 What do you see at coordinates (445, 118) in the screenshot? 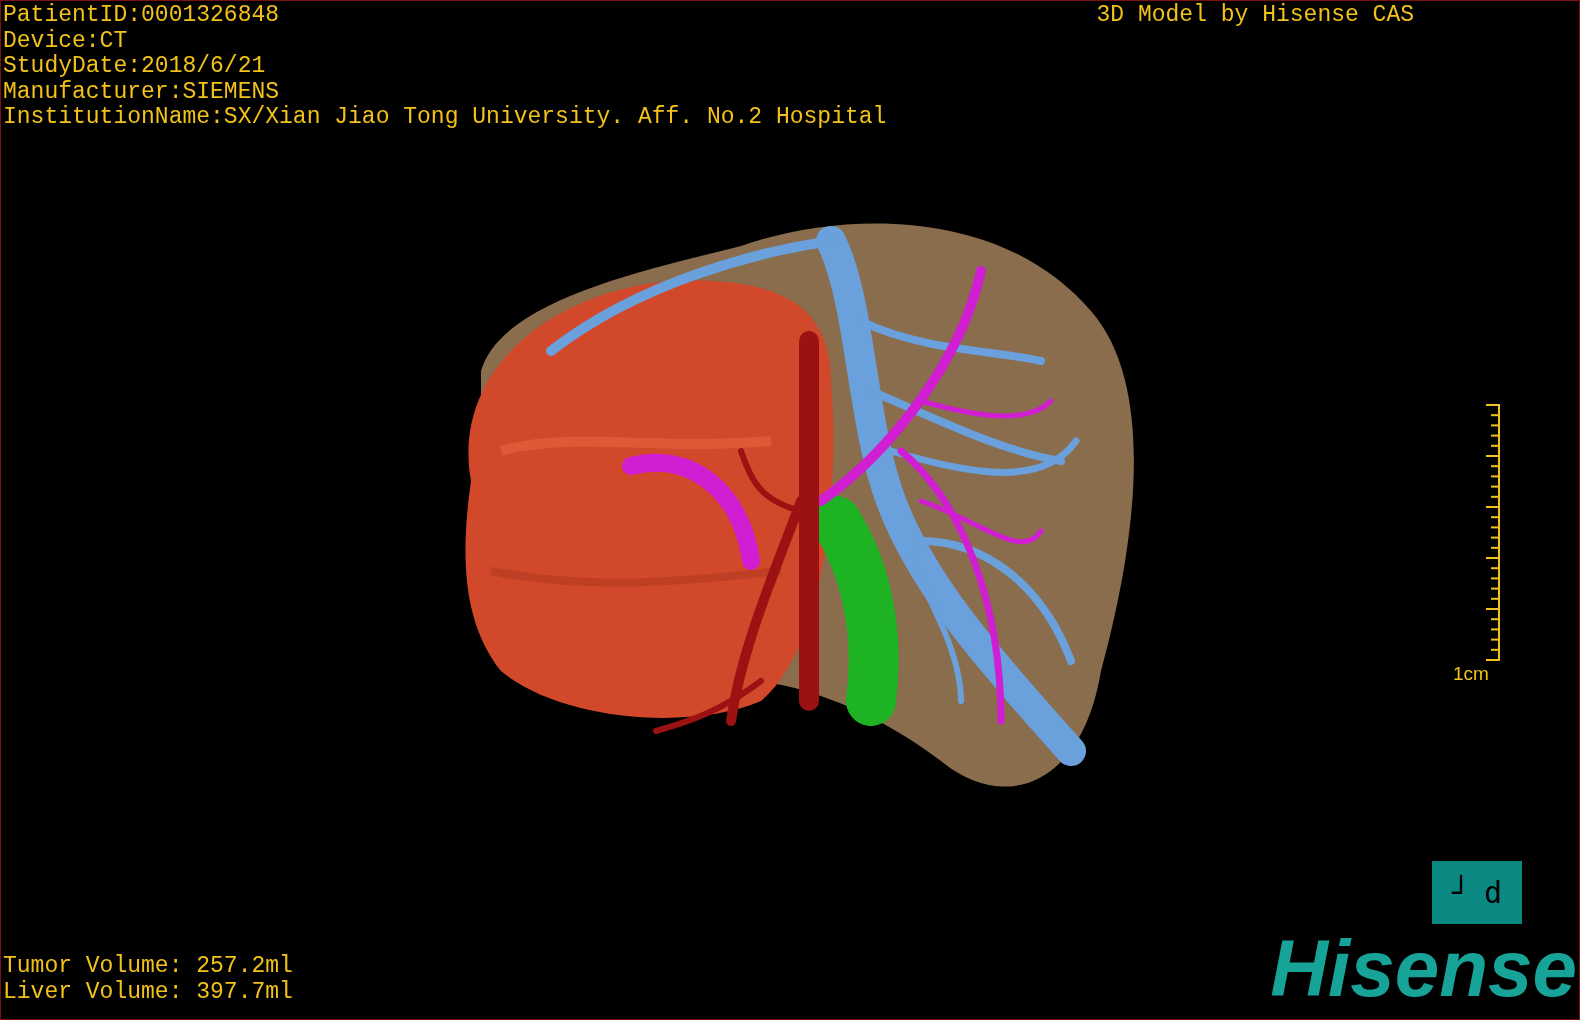
I see `patient-info-text: InstitutionName:SX/Xian Jiao Tong University. Aff. No.2 Hospital` at bounding box center [445, 118].